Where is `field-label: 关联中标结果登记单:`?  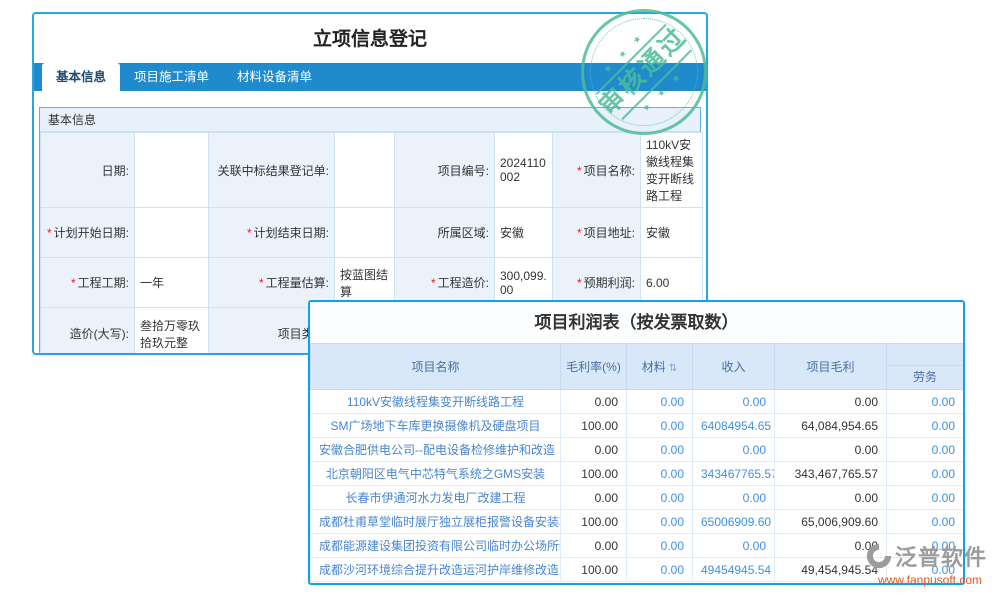
field-label: 关联中标结果登记单: is located at coordinates (271, 170).